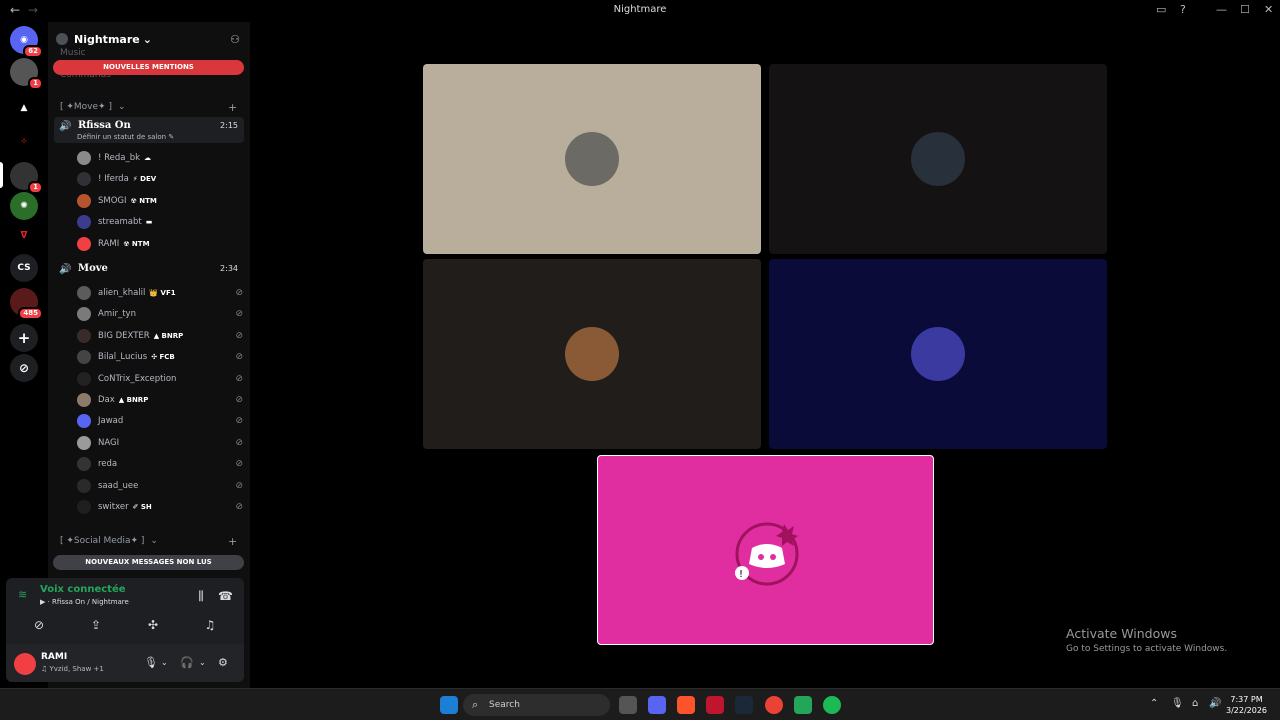 This screenshot has height=720, width=1280. Describe the element at coordinates (26, 178) in the screenshot. I see `server-icon-nightmare: 1` at that location.